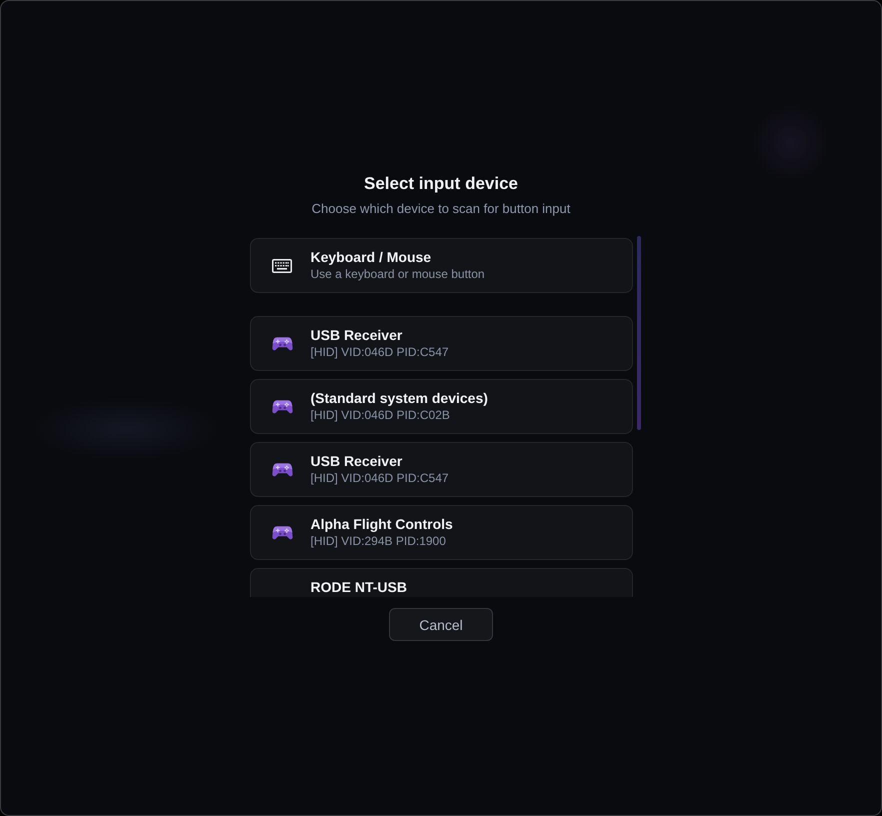  I want to click on device-name: RODE NT-USB, so click(358, 587).